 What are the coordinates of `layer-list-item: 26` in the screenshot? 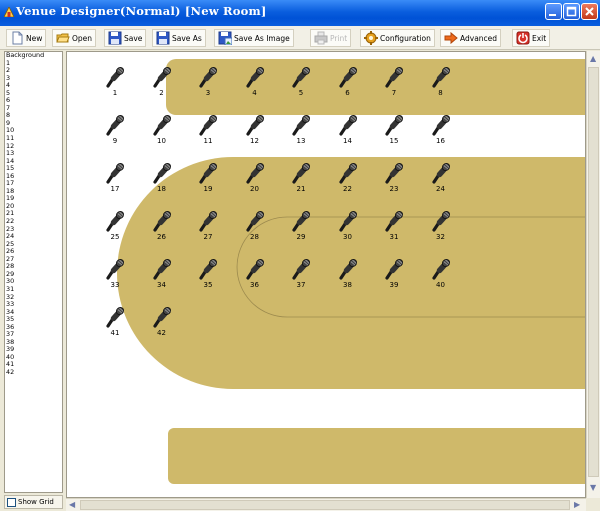 It's located at (34, 252).